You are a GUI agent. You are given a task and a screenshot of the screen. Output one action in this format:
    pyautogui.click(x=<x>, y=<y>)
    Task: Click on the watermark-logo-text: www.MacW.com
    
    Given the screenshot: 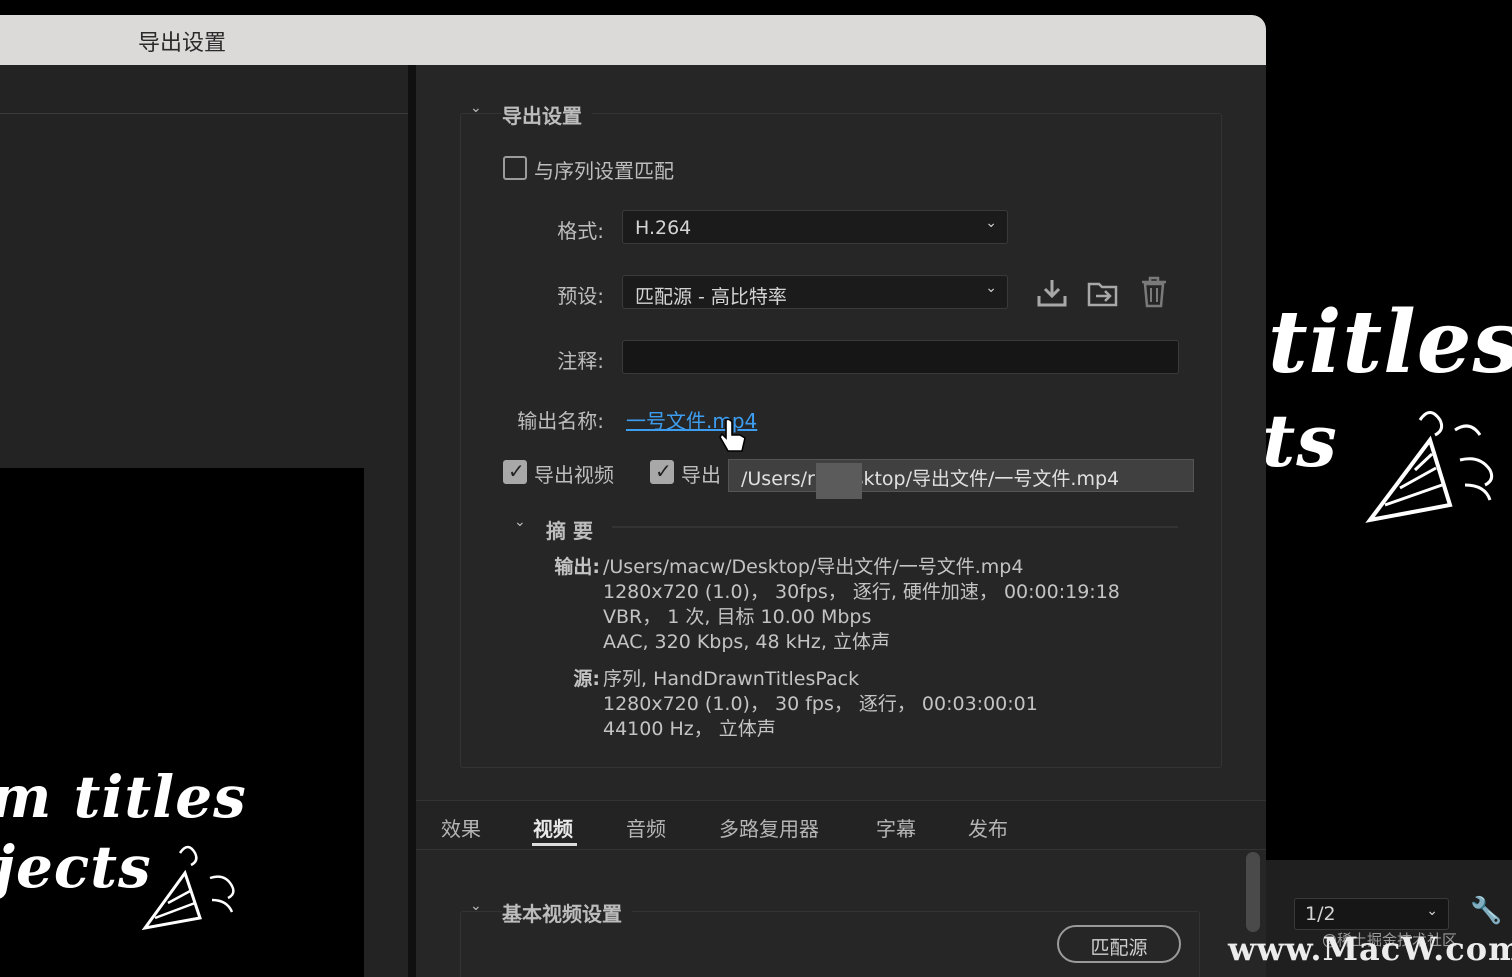 What is the action you would take?
    pyautogui.click(x=1370, y=949)
    